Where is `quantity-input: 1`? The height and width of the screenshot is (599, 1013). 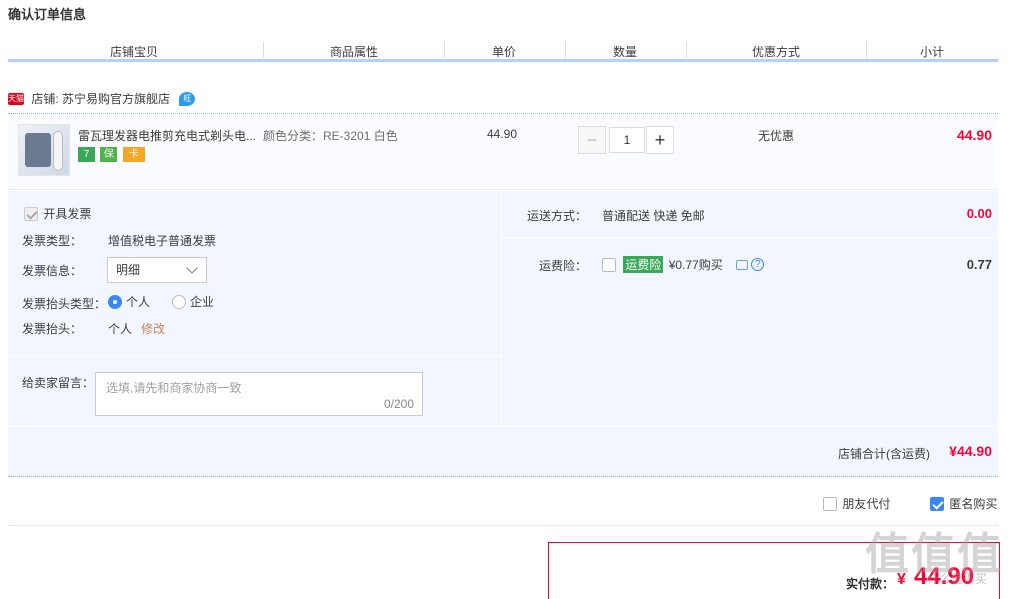
quantity-input: 1 is located at coordinates (627, 140).